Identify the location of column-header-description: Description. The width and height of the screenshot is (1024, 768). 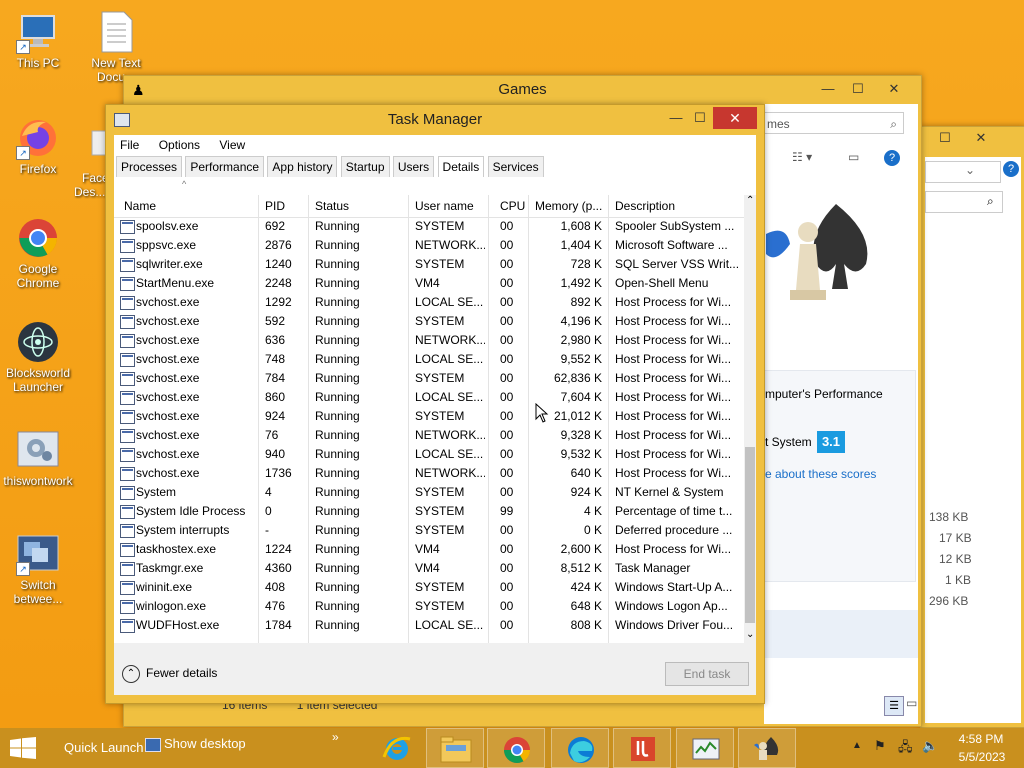
(645, 206).